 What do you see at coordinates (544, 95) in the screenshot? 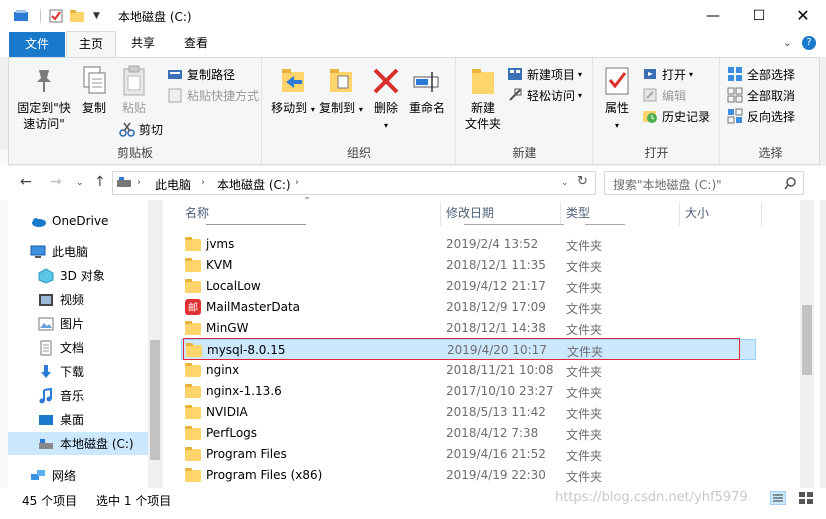
I see `easy-access-button: 轻松访问 ▾` at bounding box center [544, 95].